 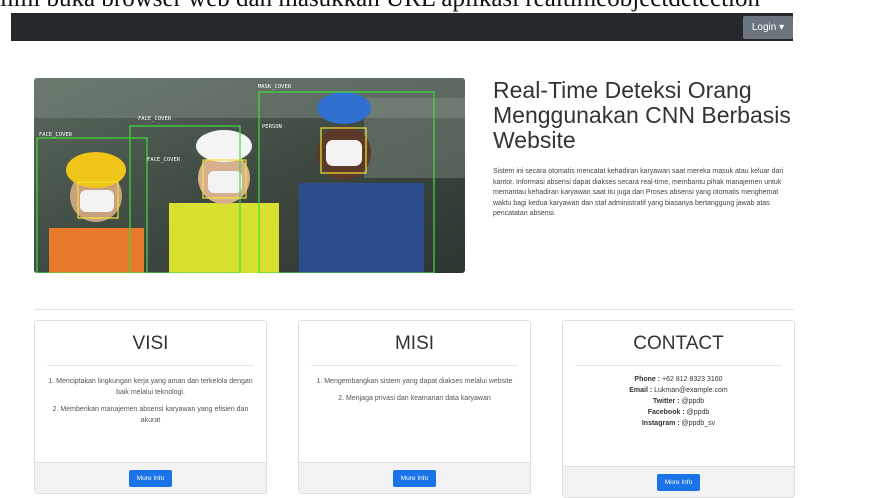 I want to click on email-label: Email :, so click(x=641, y=390).